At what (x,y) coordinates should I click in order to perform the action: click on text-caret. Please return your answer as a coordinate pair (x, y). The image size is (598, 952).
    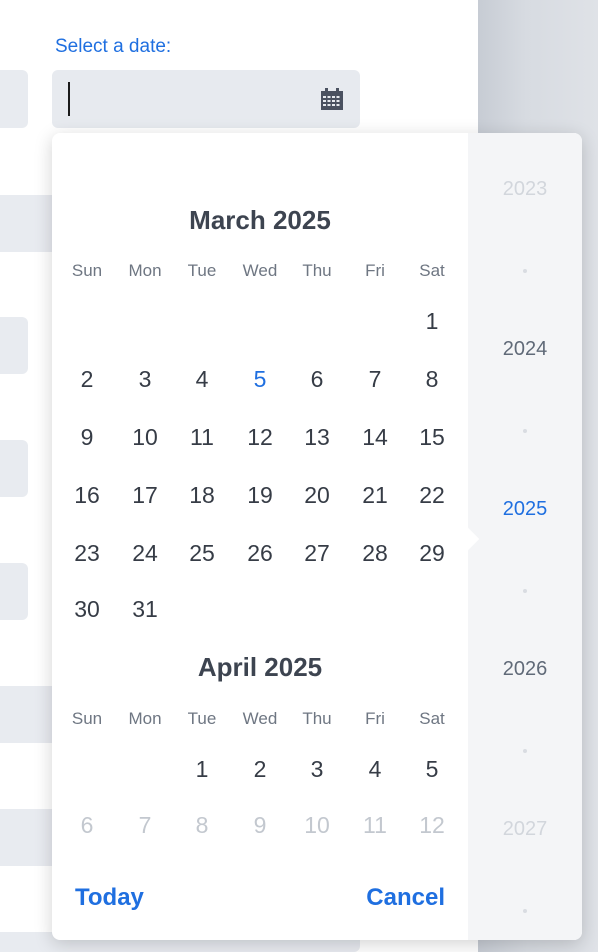
    Looking at the image, I should click on (69, 99).